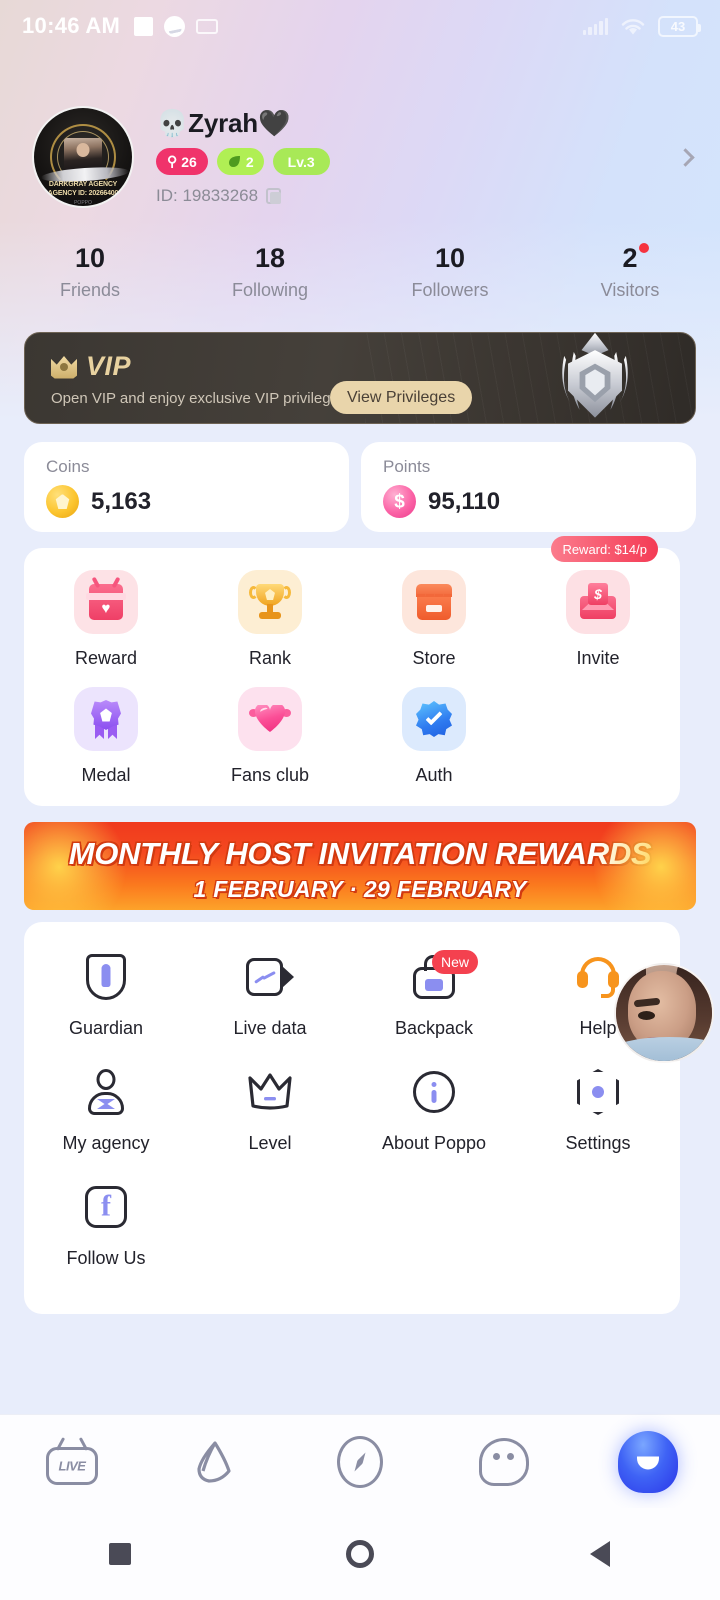 Image resolution: width=720 pixels, height=1600 pixels. What do you see at coordinates (450, 258) in the screenshot?
I see `stat-followers-value: 10` at bounding box center [450, 258].